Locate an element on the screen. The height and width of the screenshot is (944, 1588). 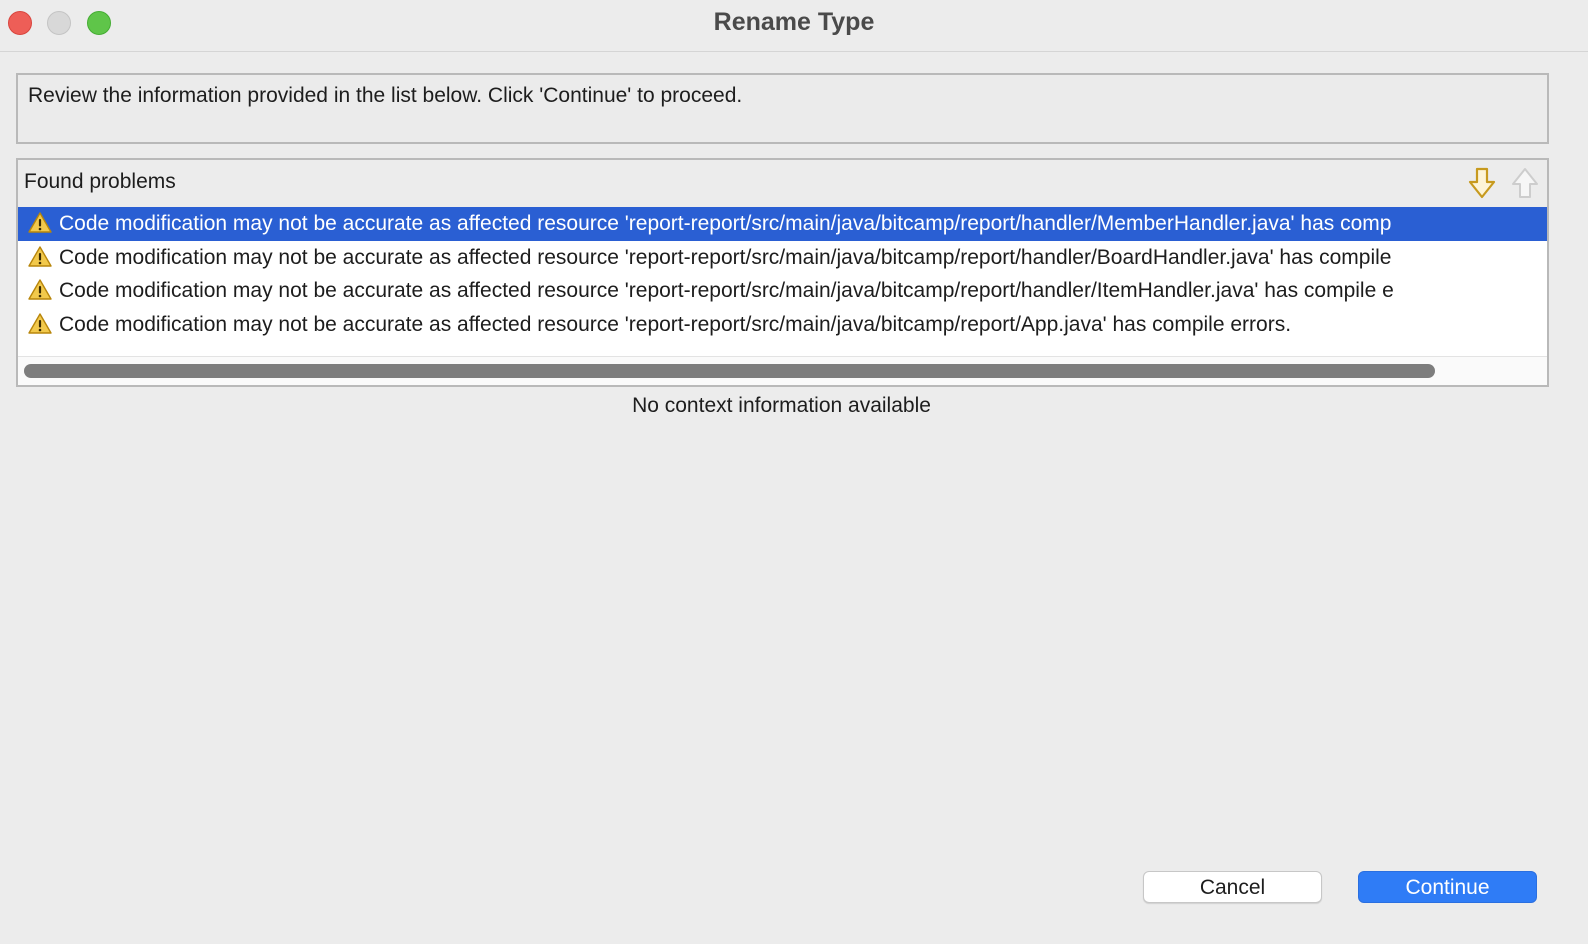
title-bar: Rename Type is located at coordinates (794, 26).